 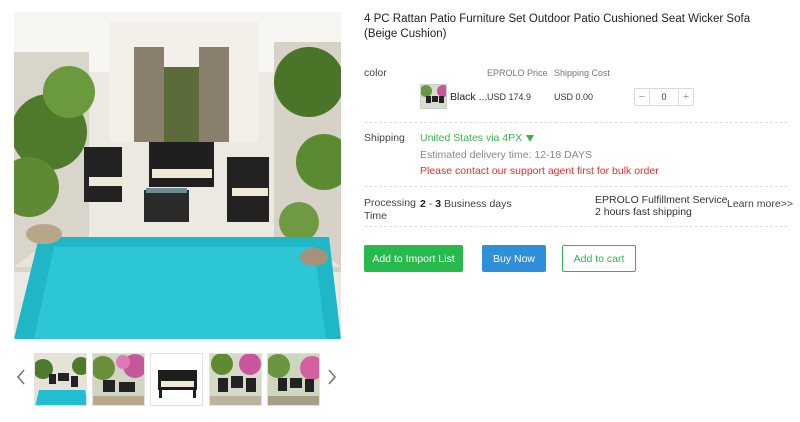 What do you see at coordinates (384, 138) in the screenshot?
I see `shipping-label: Shipping` at bounding box center [384, 138].